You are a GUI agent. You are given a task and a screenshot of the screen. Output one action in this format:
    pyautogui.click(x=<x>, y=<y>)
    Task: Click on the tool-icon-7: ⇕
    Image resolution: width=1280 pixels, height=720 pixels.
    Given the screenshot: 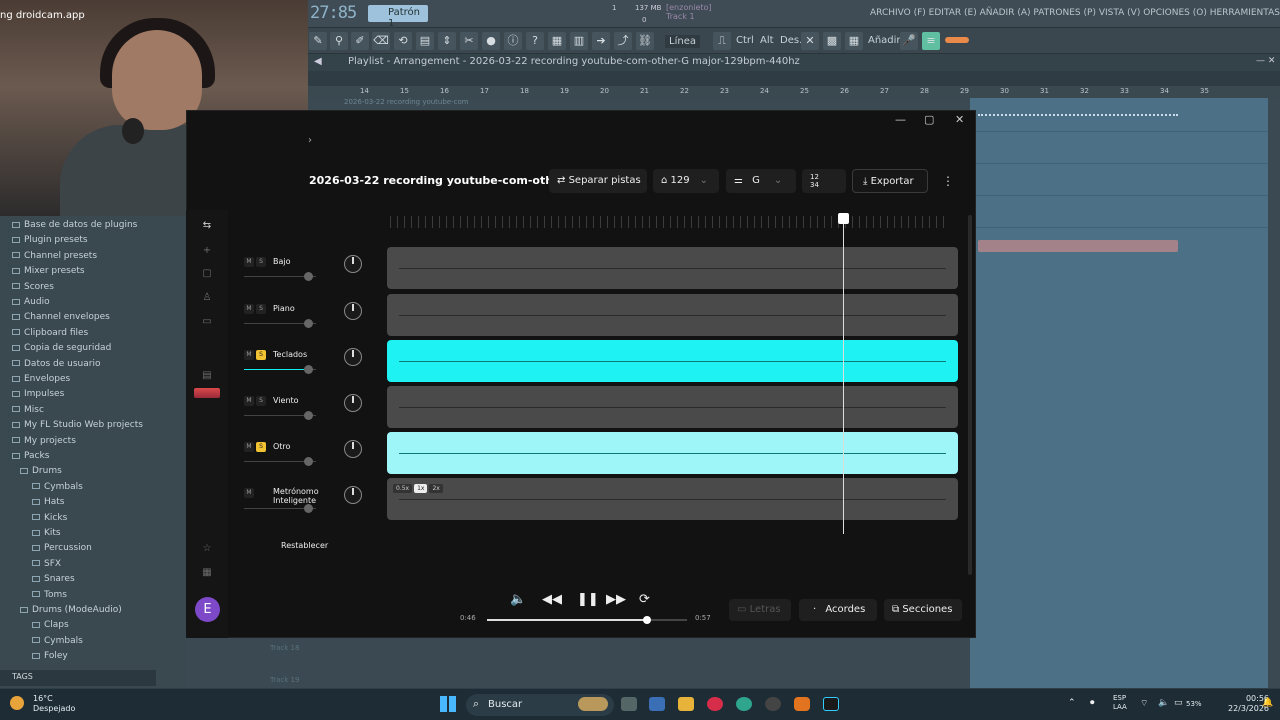 What is the action you would take?
    pyautogui.click(x=447, y=41)
    